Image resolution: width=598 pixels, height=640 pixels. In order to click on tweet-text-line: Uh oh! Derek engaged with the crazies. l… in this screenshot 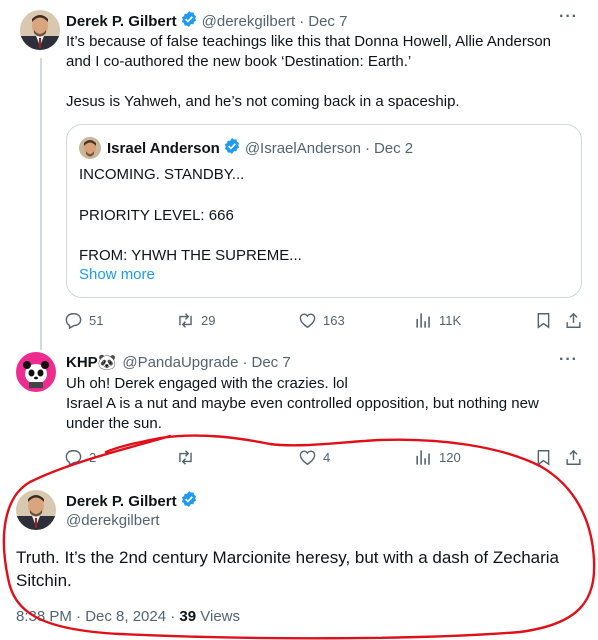, I will do `click(207, 383)`.